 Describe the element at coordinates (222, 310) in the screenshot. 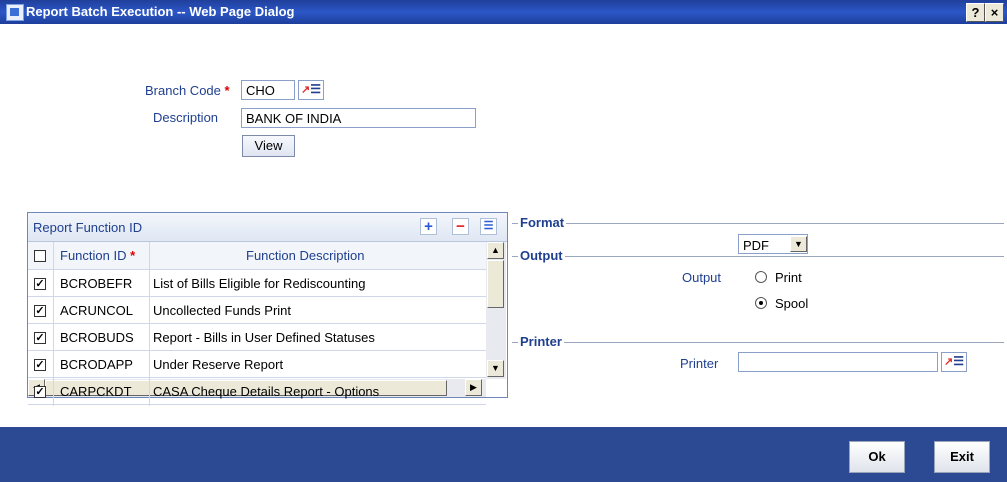

I see `function-description-cell: Uncollected Funds Print` at that location.